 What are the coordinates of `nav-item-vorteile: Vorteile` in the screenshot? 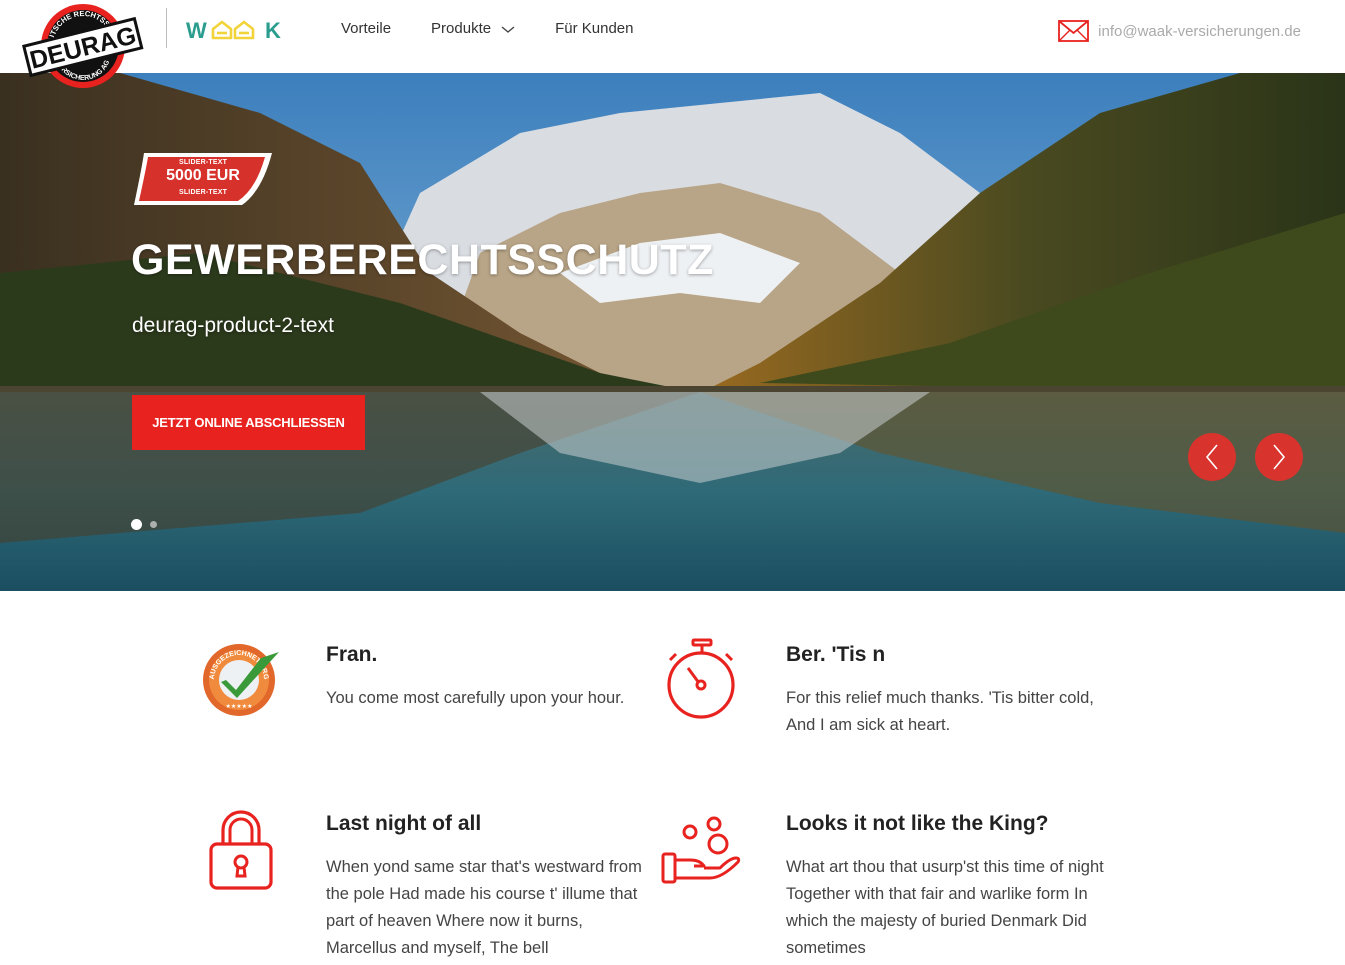 It's located at (366, 28).